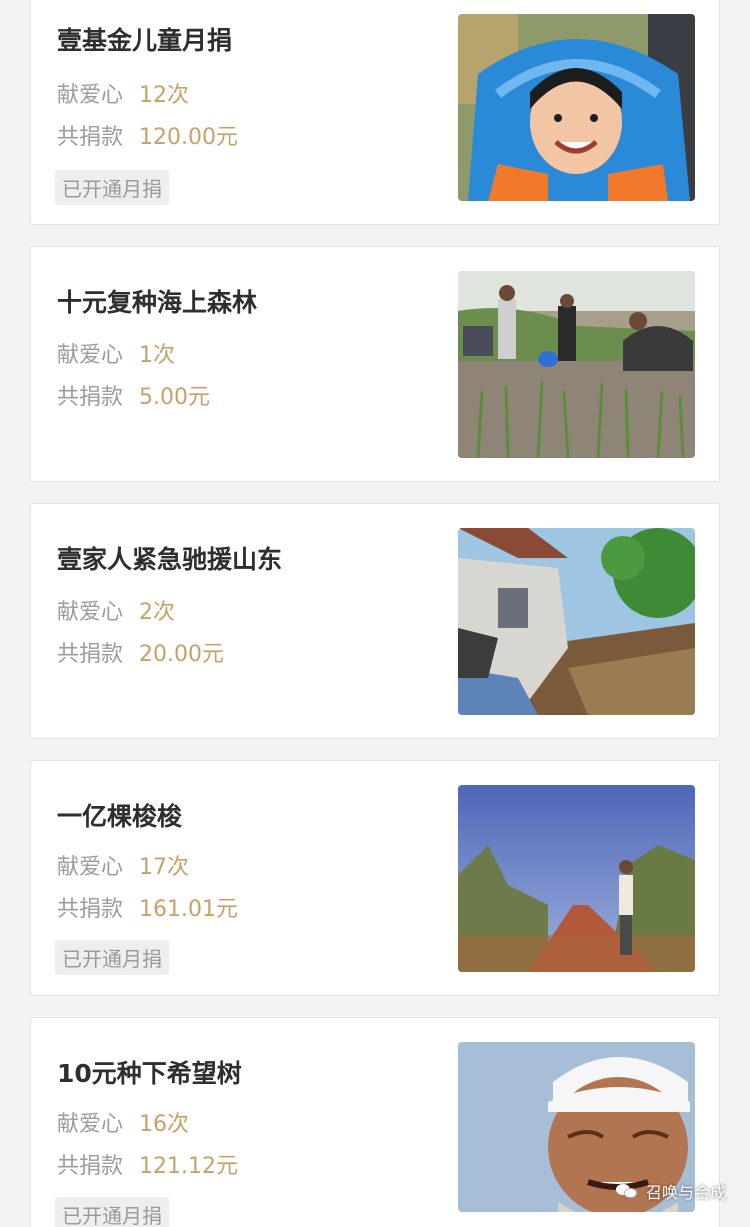  What do you see at coordinates (157, 612) in the screenshot?
I see `love-count: 2次` at bounding box center [157, 612].